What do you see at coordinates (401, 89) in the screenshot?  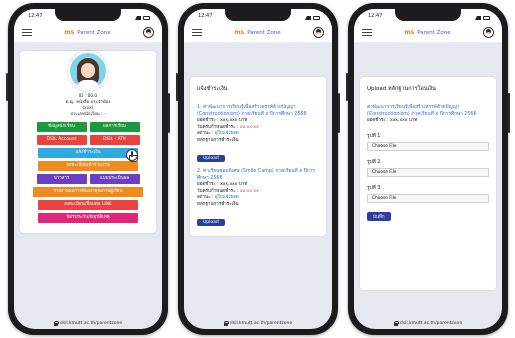 I see `upload-title: Upload หลักฐานการโอนเงิน` at bounding box center [401, 89].